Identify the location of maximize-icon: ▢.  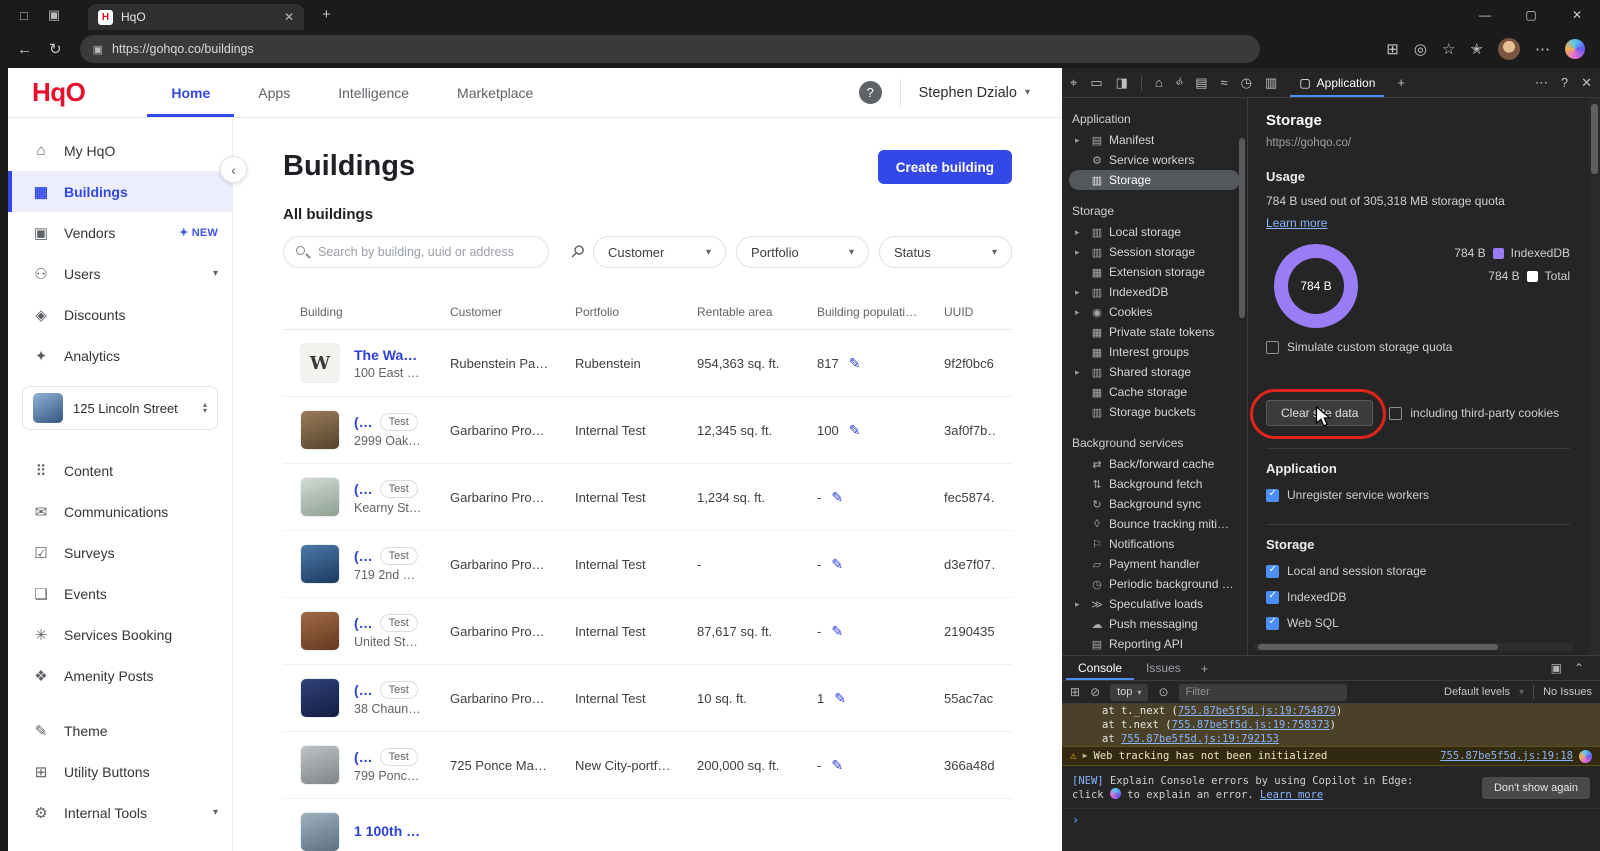
(1531, 15).